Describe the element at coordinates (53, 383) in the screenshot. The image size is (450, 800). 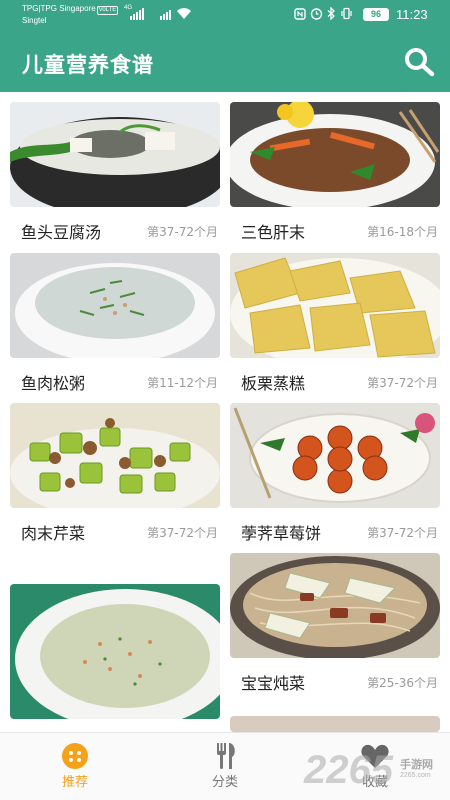
I see `recipe-name: 鱼肉松粥` at that location.